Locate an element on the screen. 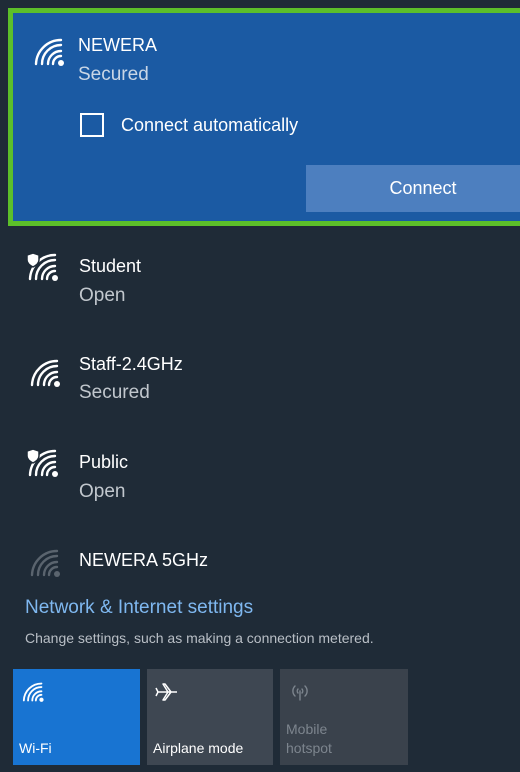 The height and width of the screenshot is (772, 520). wifi-weak-icon is located at coordinates (45, 563).